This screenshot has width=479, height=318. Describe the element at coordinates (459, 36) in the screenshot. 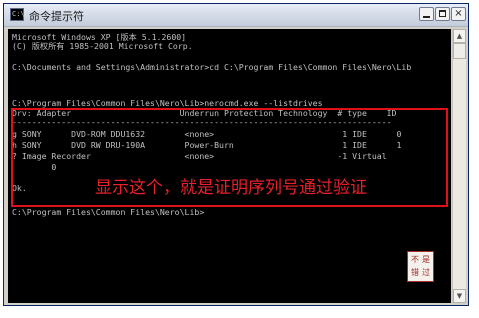

I see `scroll-up-arrow-icon: ▲` at that location.